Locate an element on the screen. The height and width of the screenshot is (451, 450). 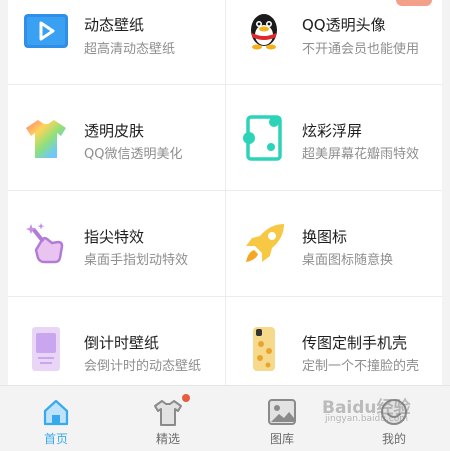
feature-title: 传图定制手机壳 is located at coordinates (355, 343).